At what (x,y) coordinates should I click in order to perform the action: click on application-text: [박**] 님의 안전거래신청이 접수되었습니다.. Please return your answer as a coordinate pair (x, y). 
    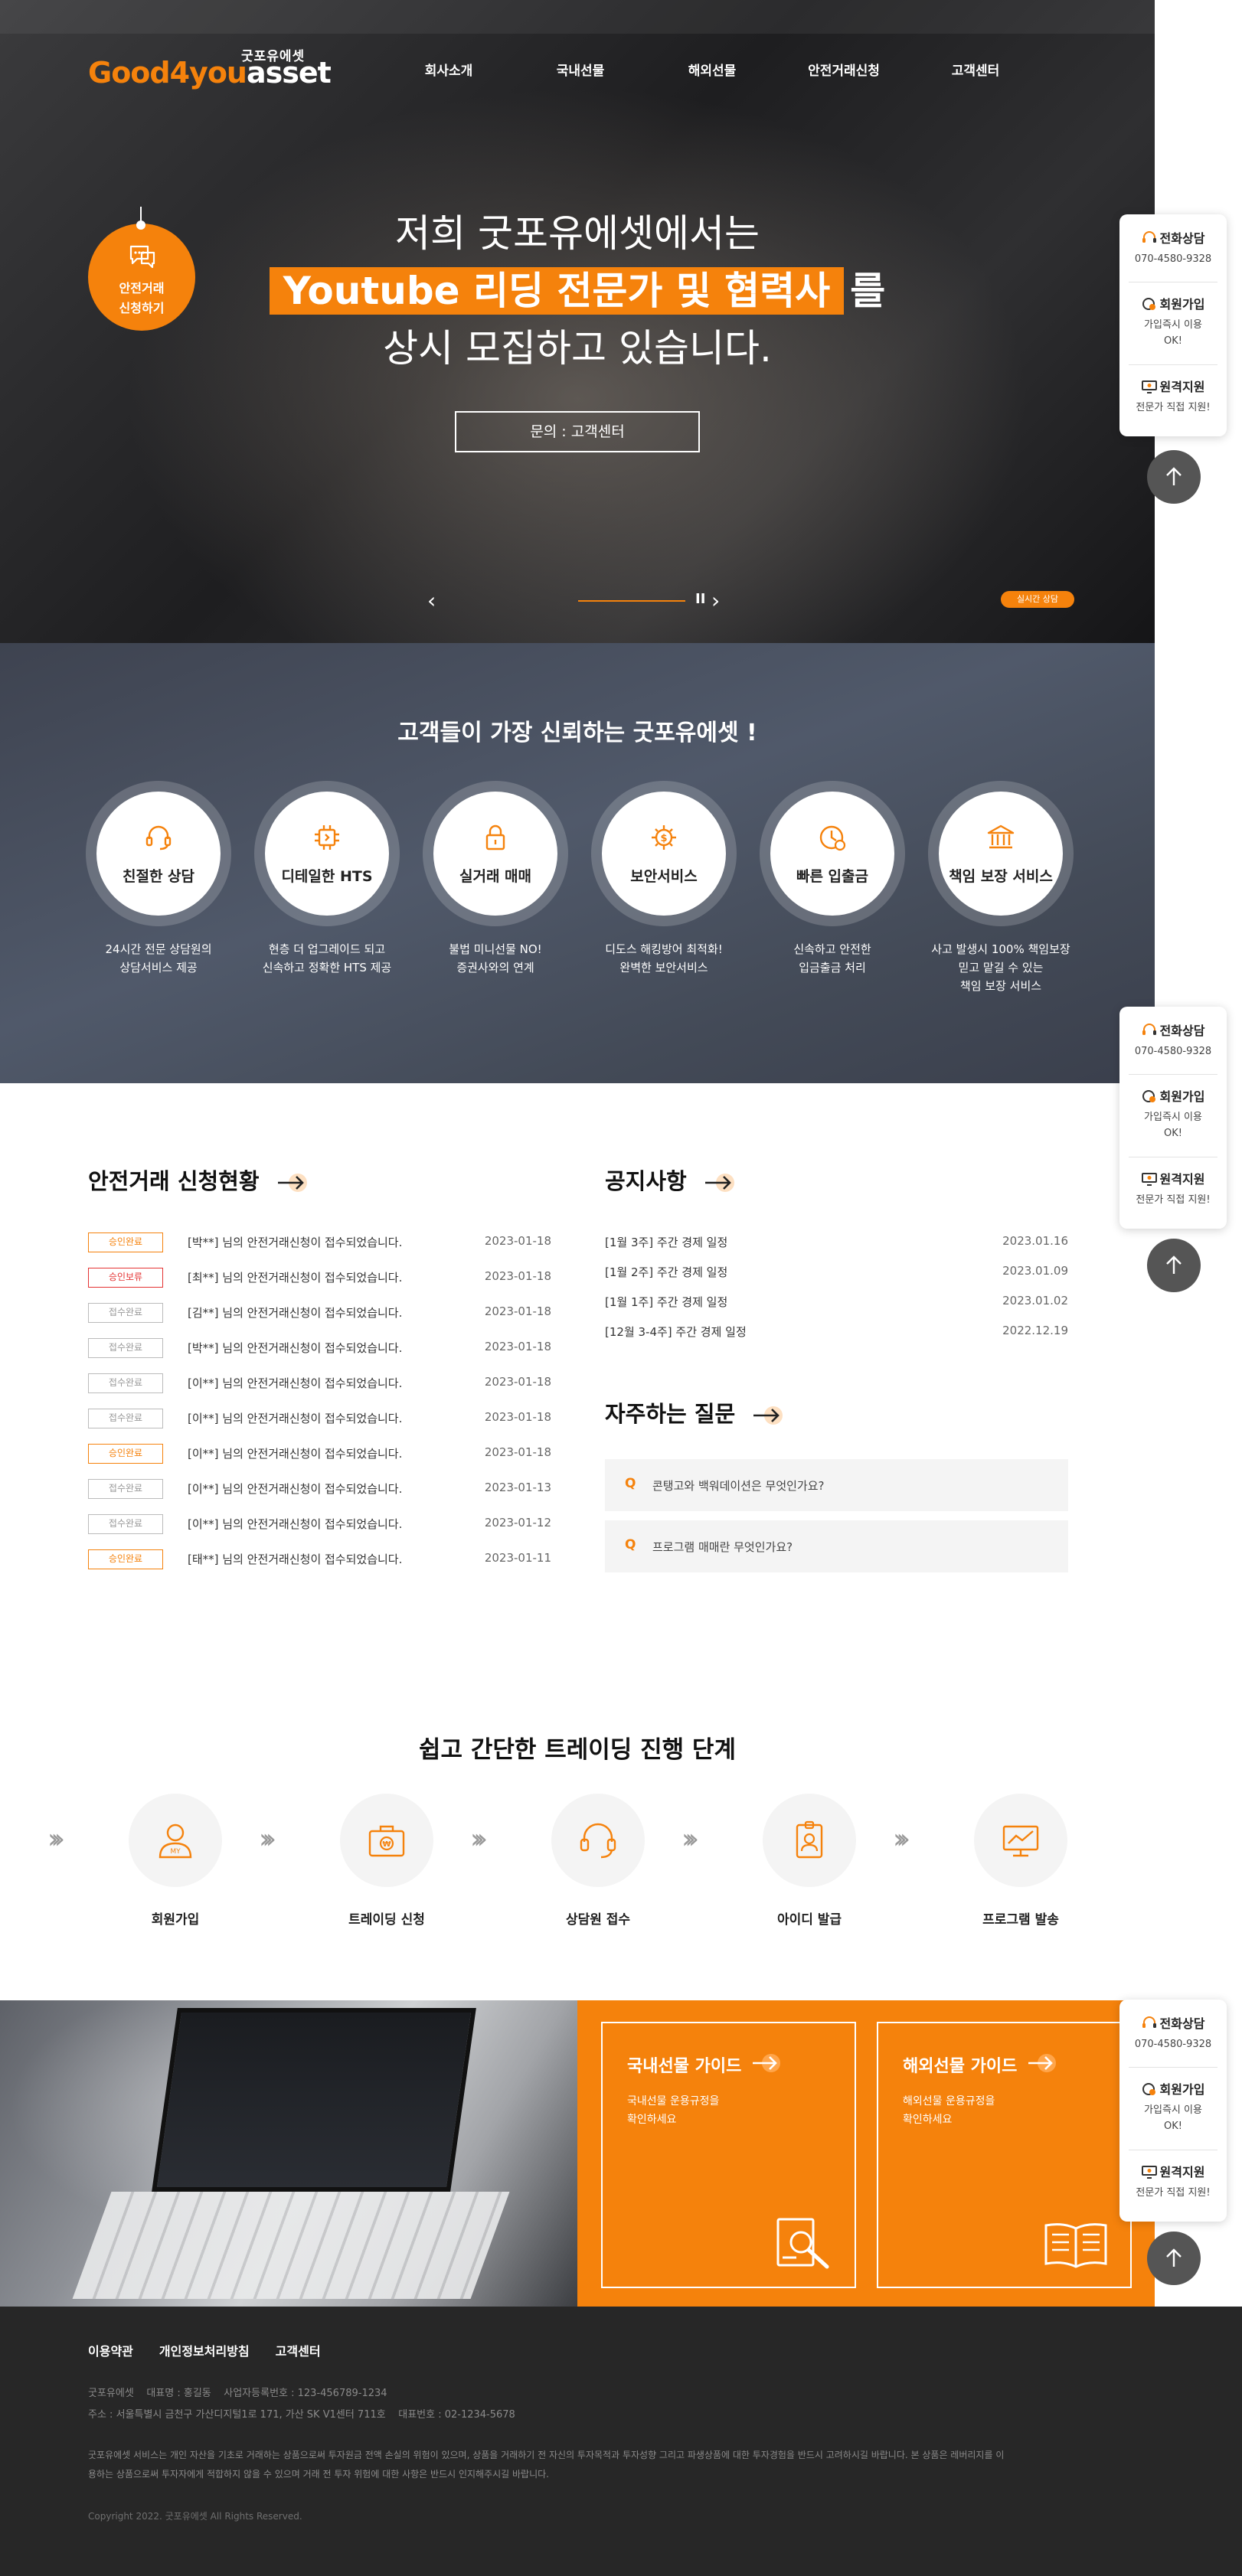
    Looking at the image, I should click on (295, 1348).